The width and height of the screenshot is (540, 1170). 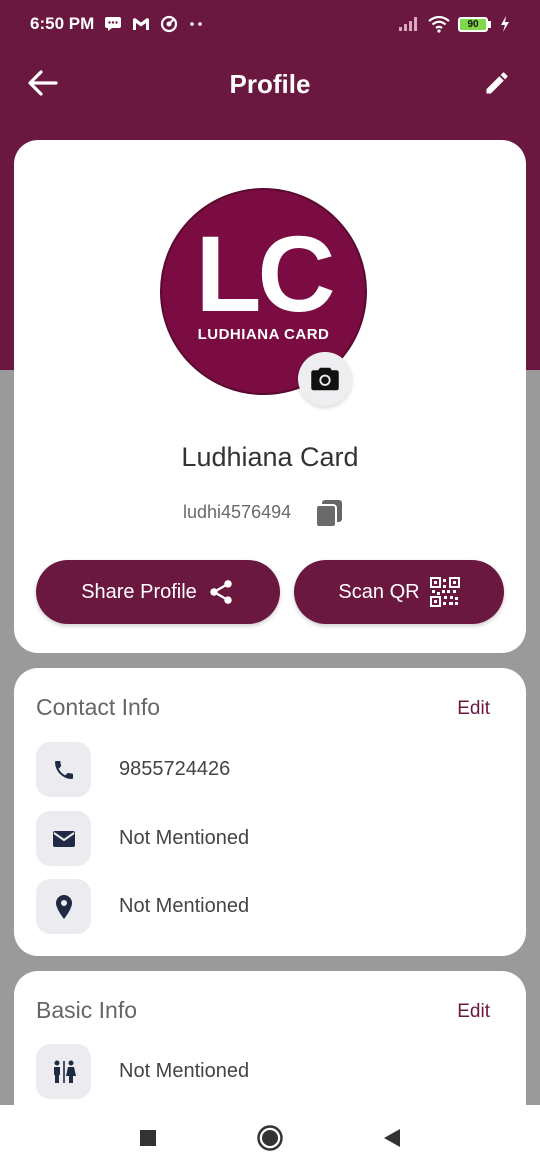 I want to click on change-photo-button, so click(x=325, y=379).